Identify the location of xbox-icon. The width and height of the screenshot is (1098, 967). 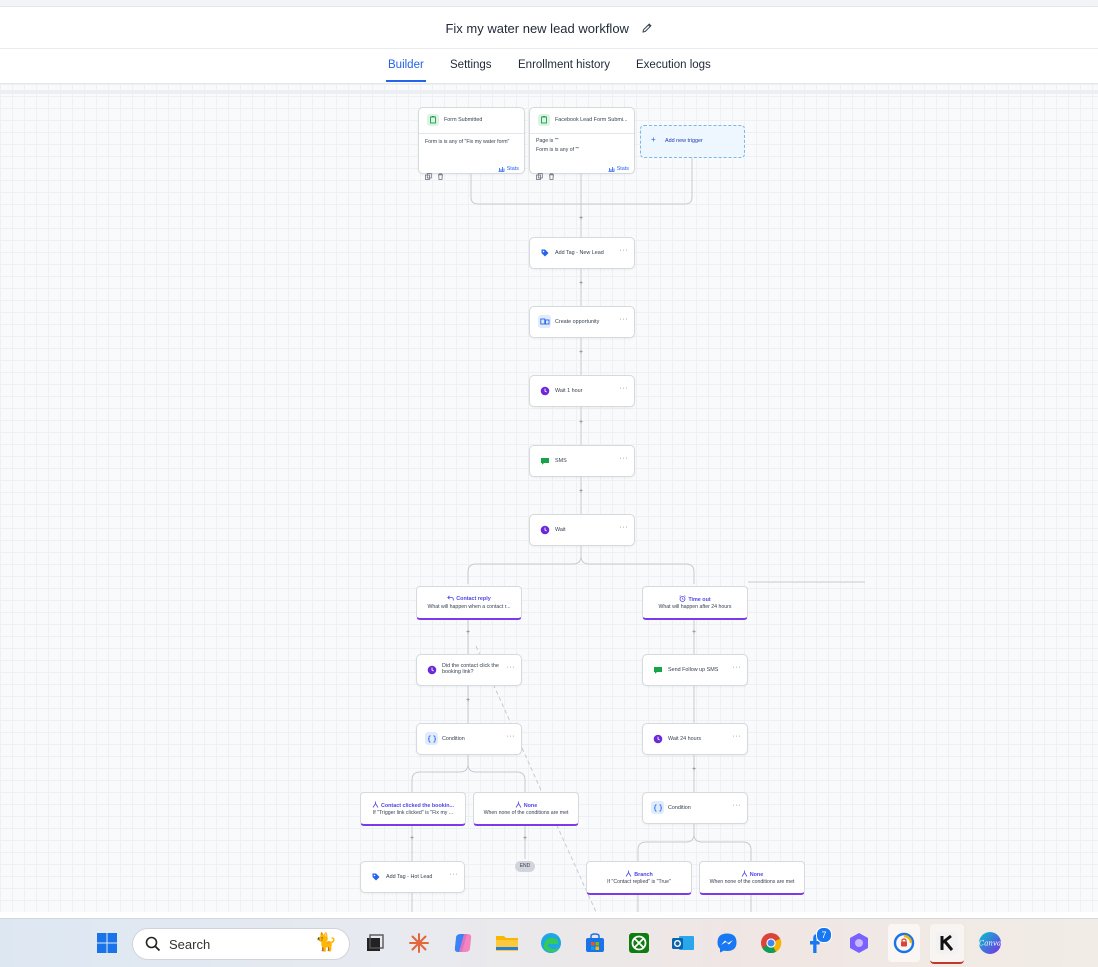
(639, 943).